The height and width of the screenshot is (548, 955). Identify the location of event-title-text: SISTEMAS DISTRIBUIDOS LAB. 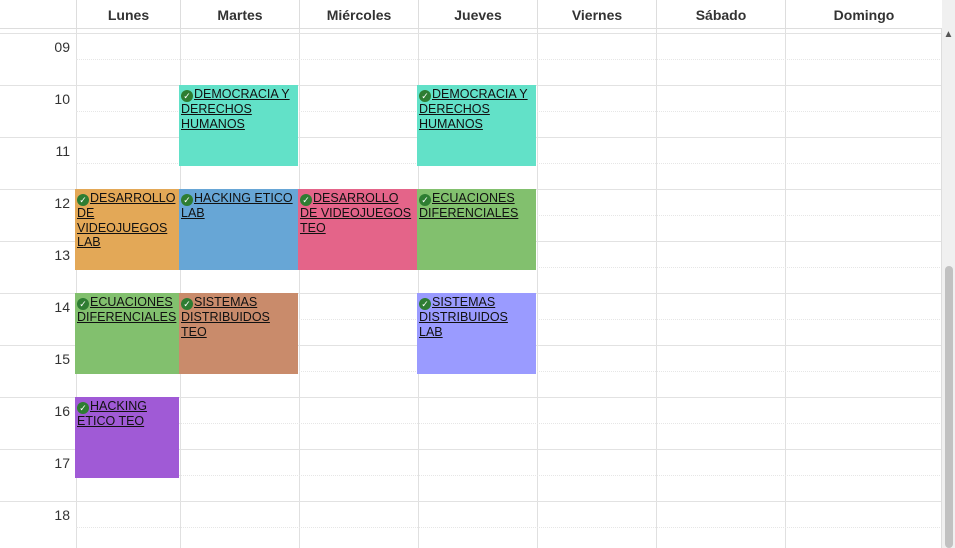
(463, 317).